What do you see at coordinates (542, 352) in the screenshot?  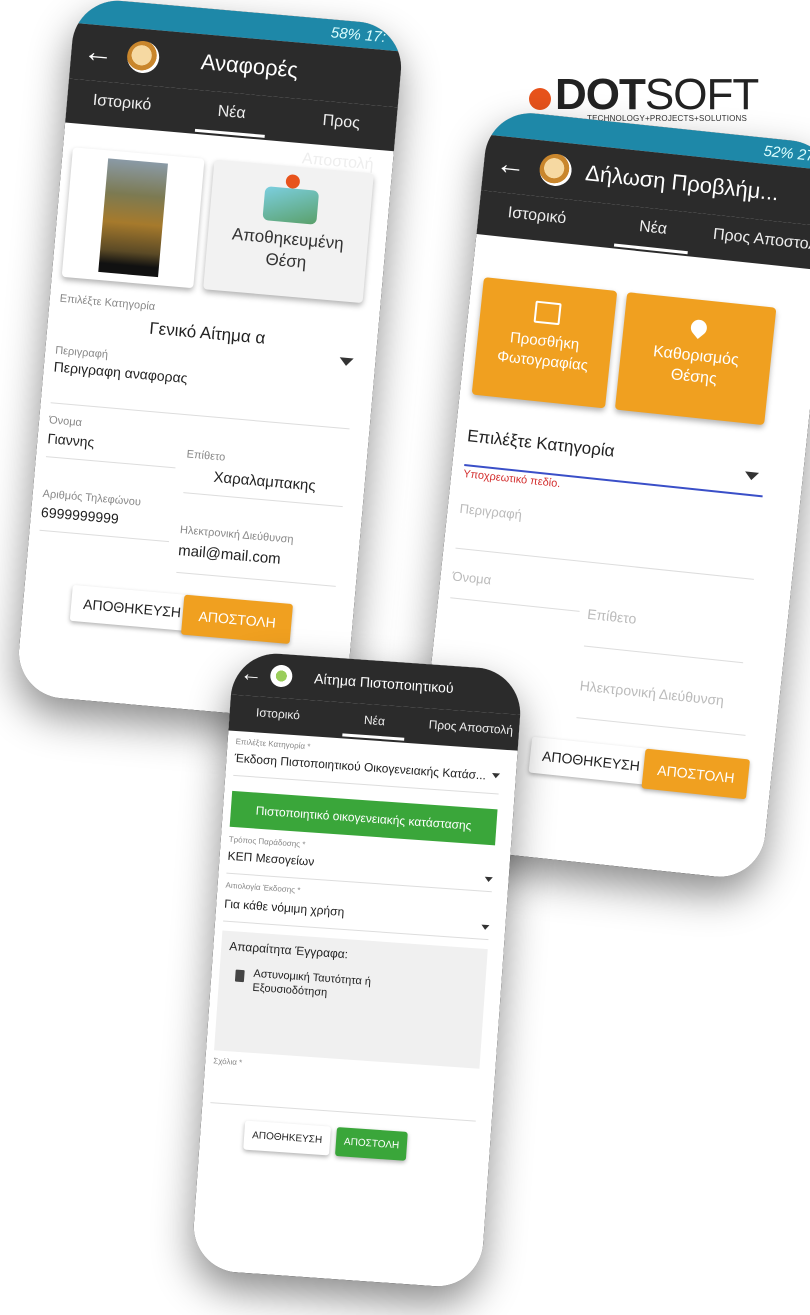 I see `add-photo-label: Προσθήκη Φωτογραφίας` at bounding box center [542, 352].